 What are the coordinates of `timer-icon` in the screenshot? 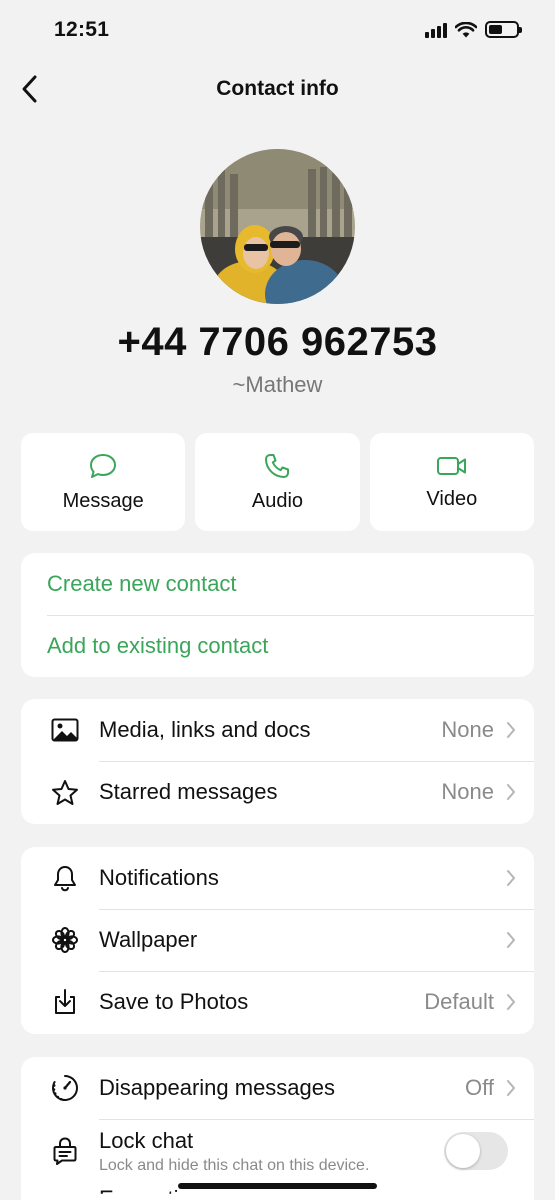 It's located at (60, 1088).